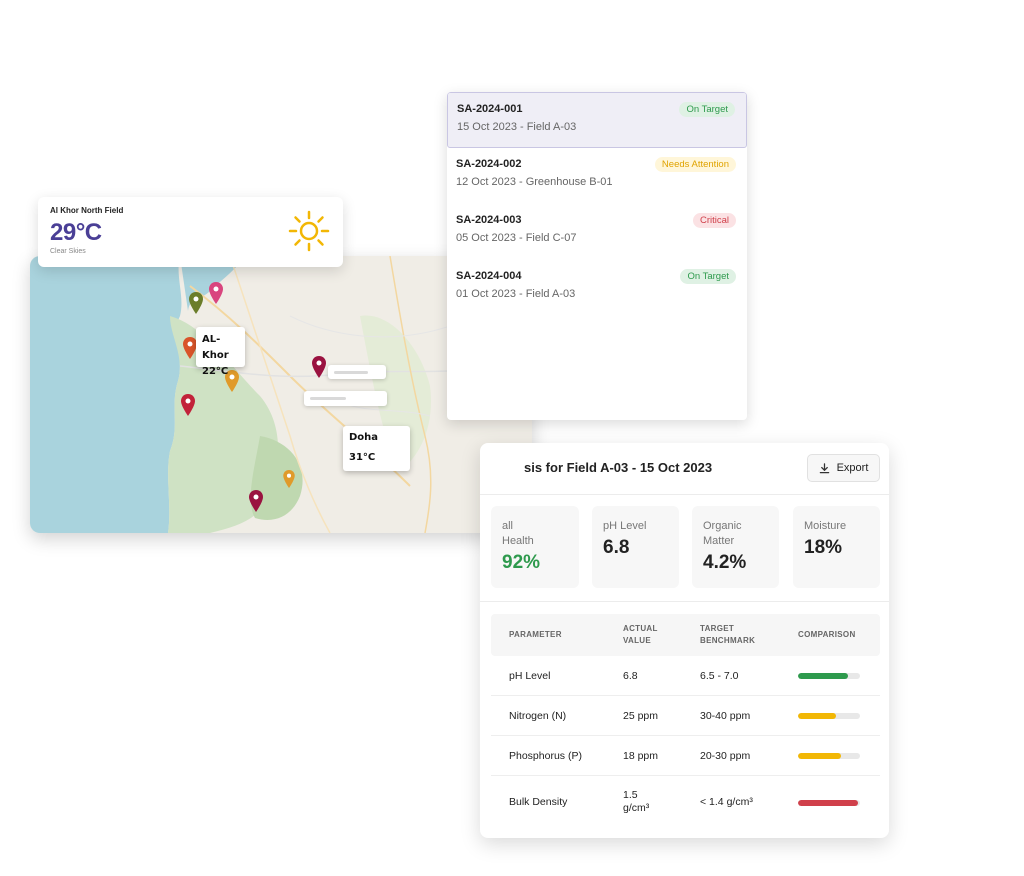 The height and width of the screenshot is (876, 1024). I want to click on stat-ph-level: pH Level 6.8, so click(635, 547).